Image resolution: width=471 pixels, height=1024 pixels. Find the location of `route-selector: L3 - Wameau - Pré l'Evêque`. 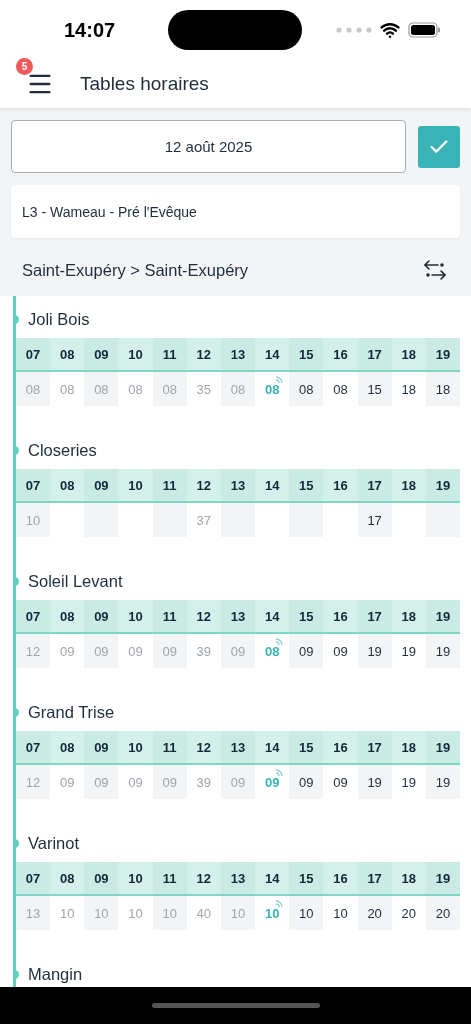

route-selector: L3 - Wameau - Pré l'Evêque is located at coordinates (235, 211).